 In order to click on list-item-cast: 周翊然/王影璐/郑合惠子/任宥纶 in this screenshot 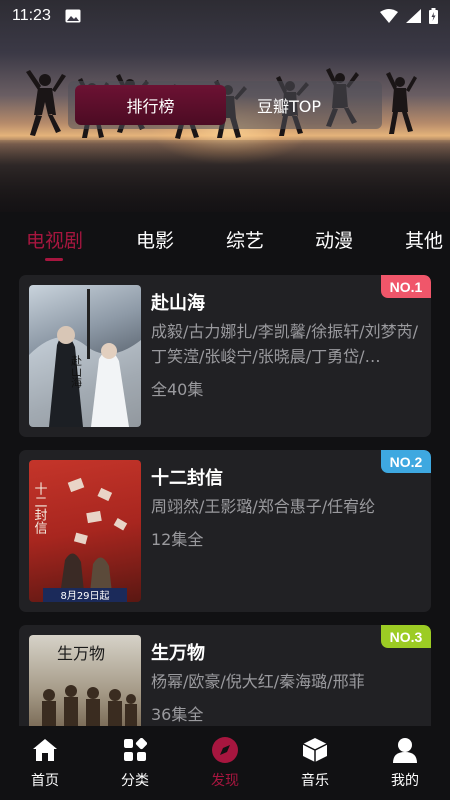, I will do `click(263, 506)`.